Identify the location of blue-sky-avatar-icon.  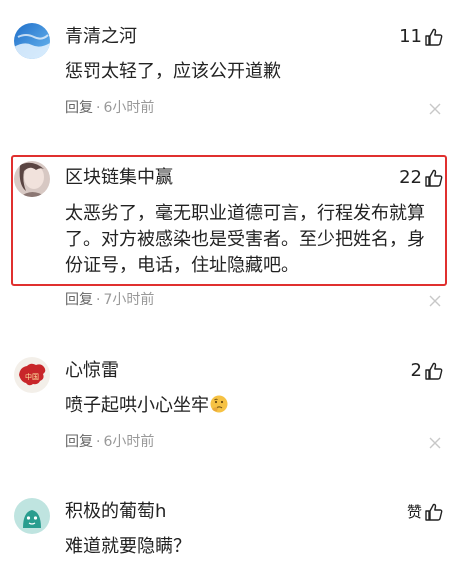
(32, 41).